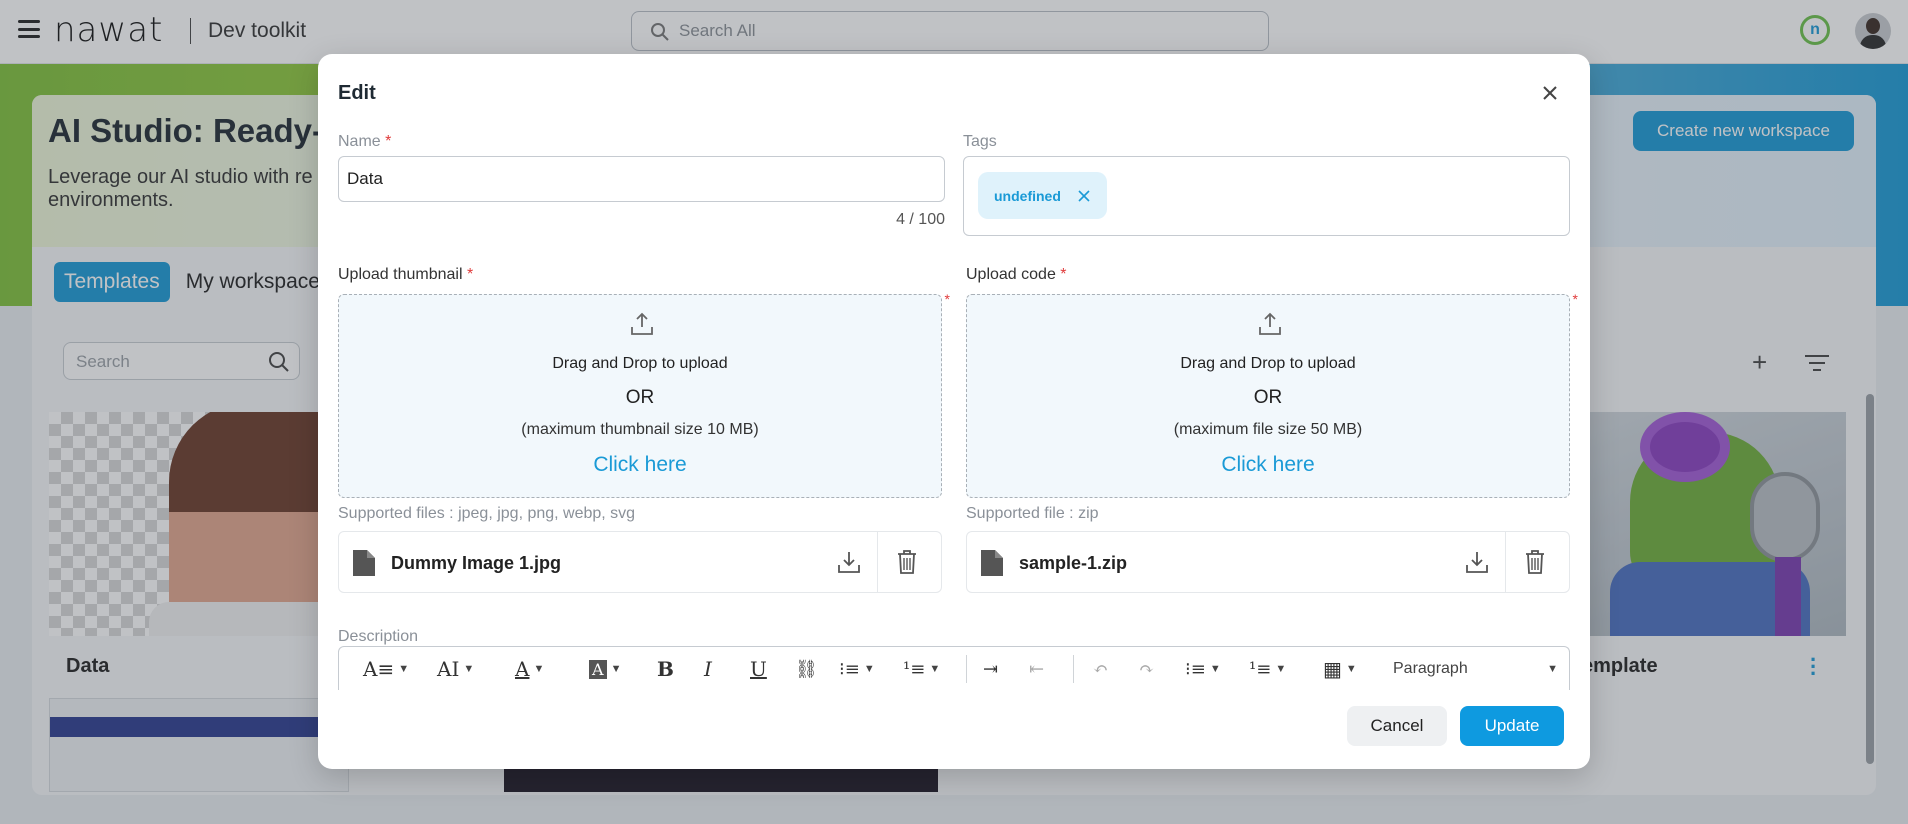 The width and height of the screenshot is (1908, 824). I want to click on tags-input: undefined, so click(1266, 196).